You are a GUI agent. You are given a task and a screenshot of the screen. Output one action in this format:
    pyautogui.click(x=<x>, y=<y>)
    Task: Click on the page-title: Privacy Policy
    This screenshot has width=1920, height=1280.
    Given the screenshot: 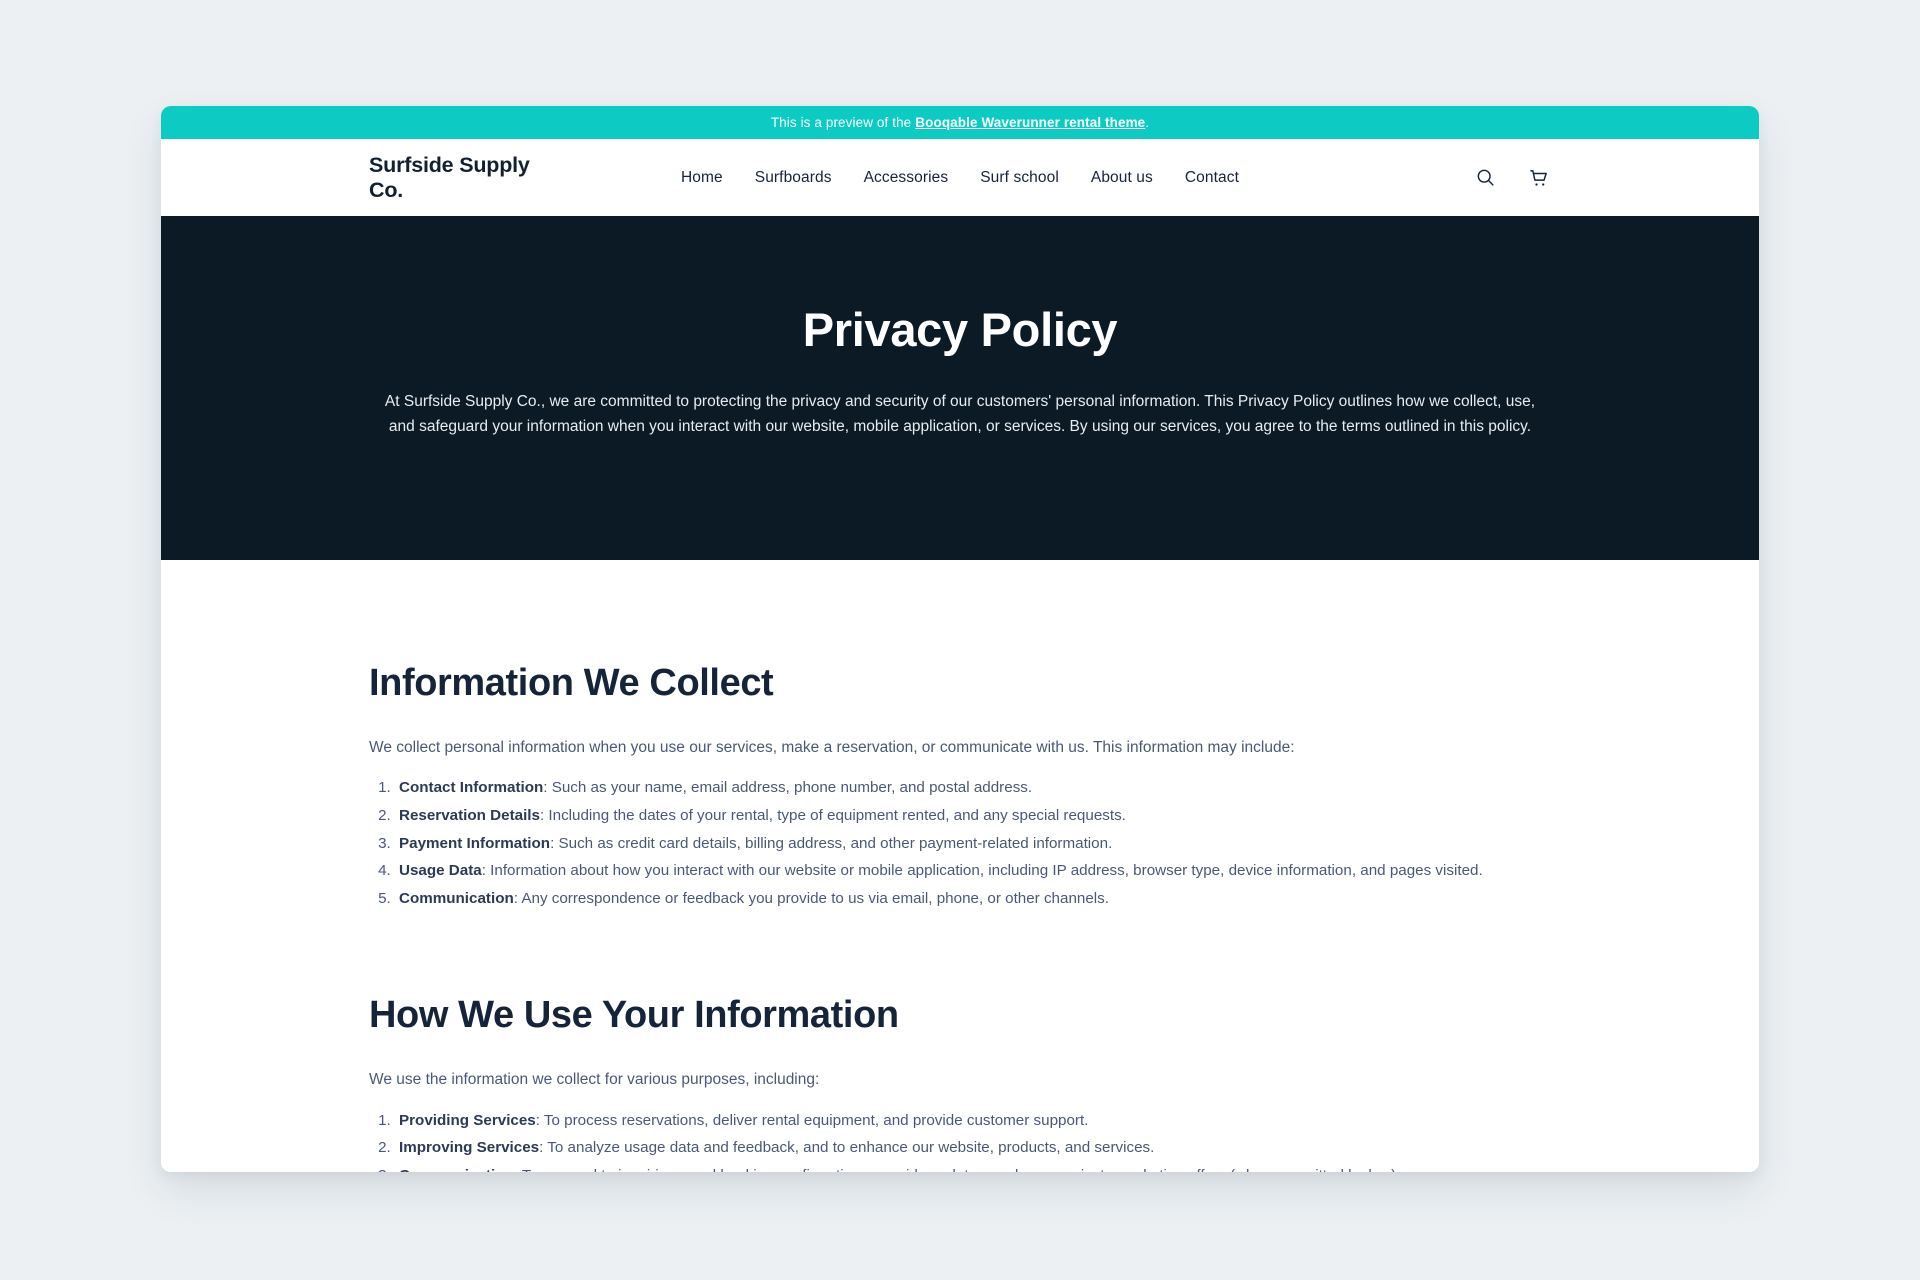 What is the action you would take?
    pyautogui.click(x=960, y=329)
    